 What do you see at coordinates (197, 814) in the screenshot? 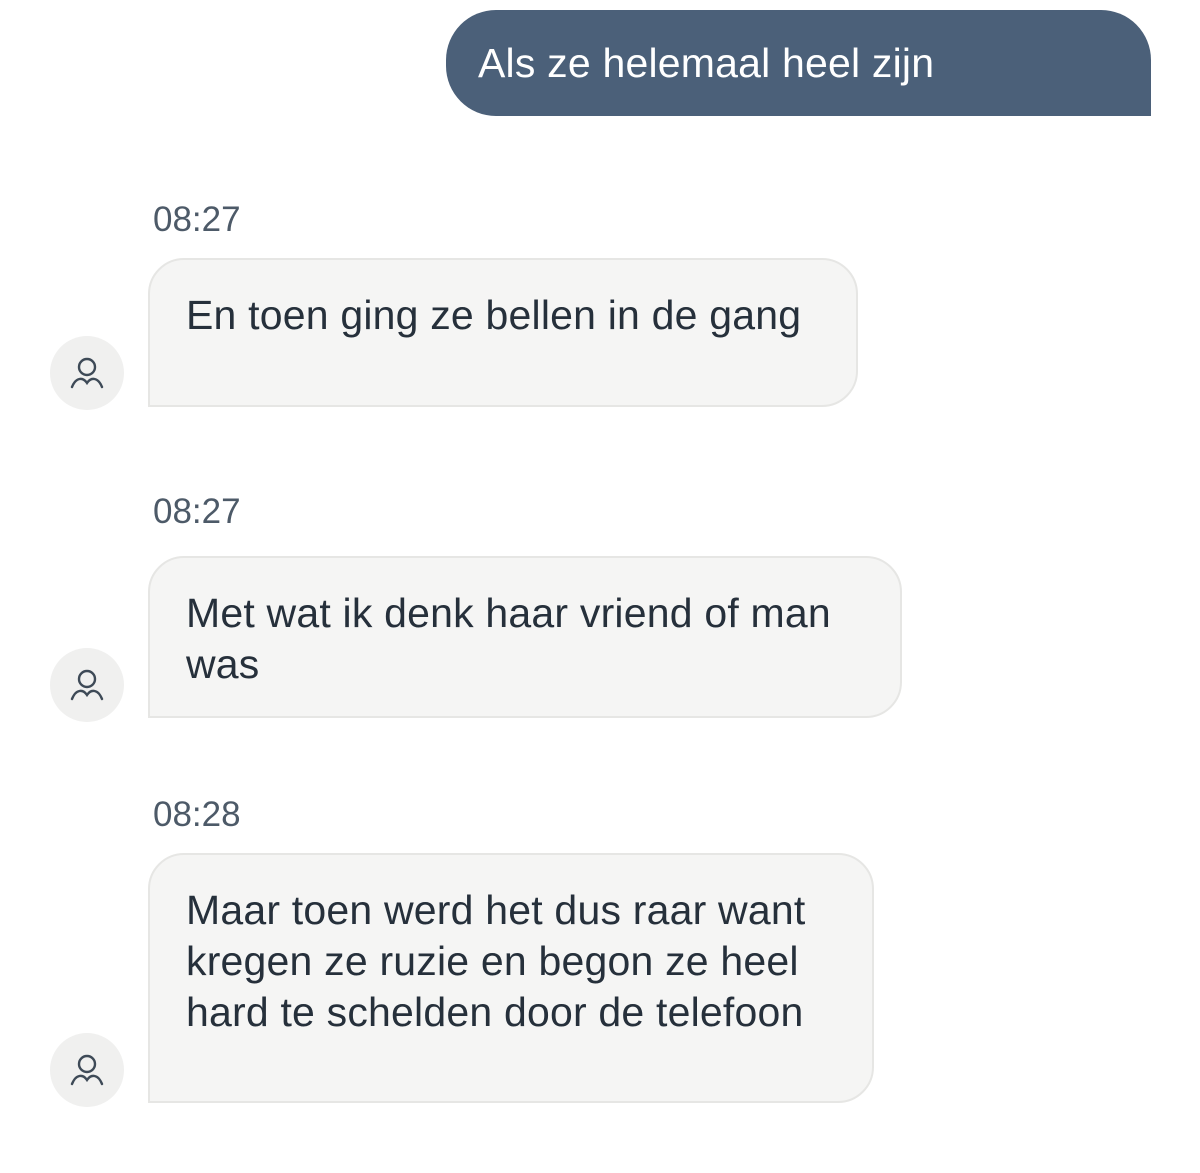
I see `message-timestamp: 08:28` at bounding box center [197, 814].